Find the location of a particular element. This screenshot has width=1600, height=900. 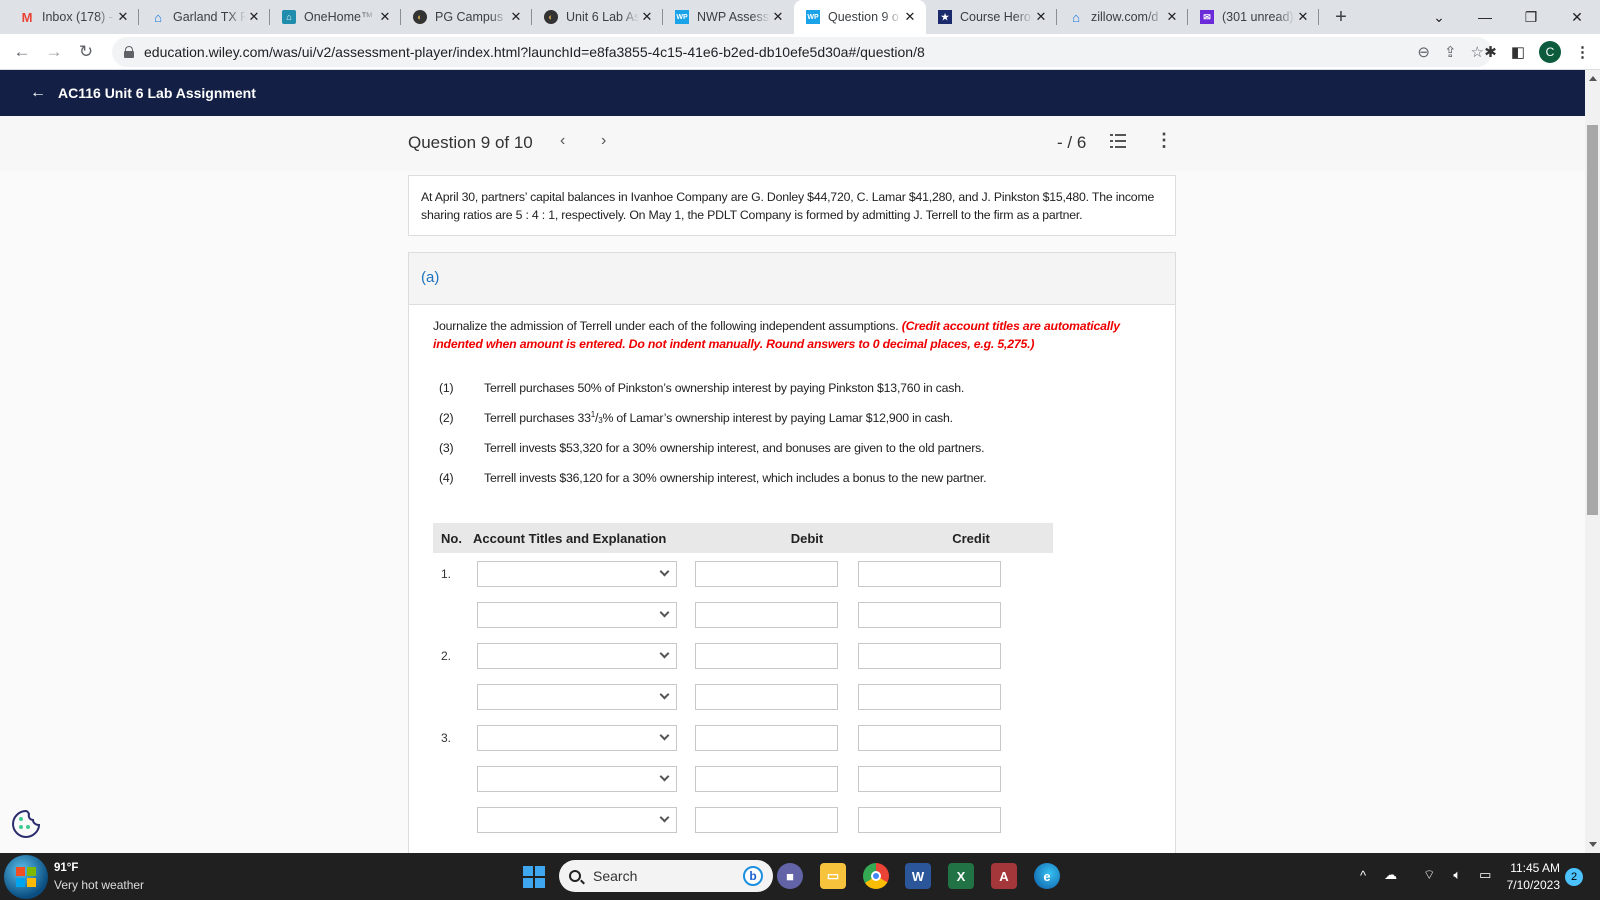

next-question-icon: › is located at coordinates (603, 141).